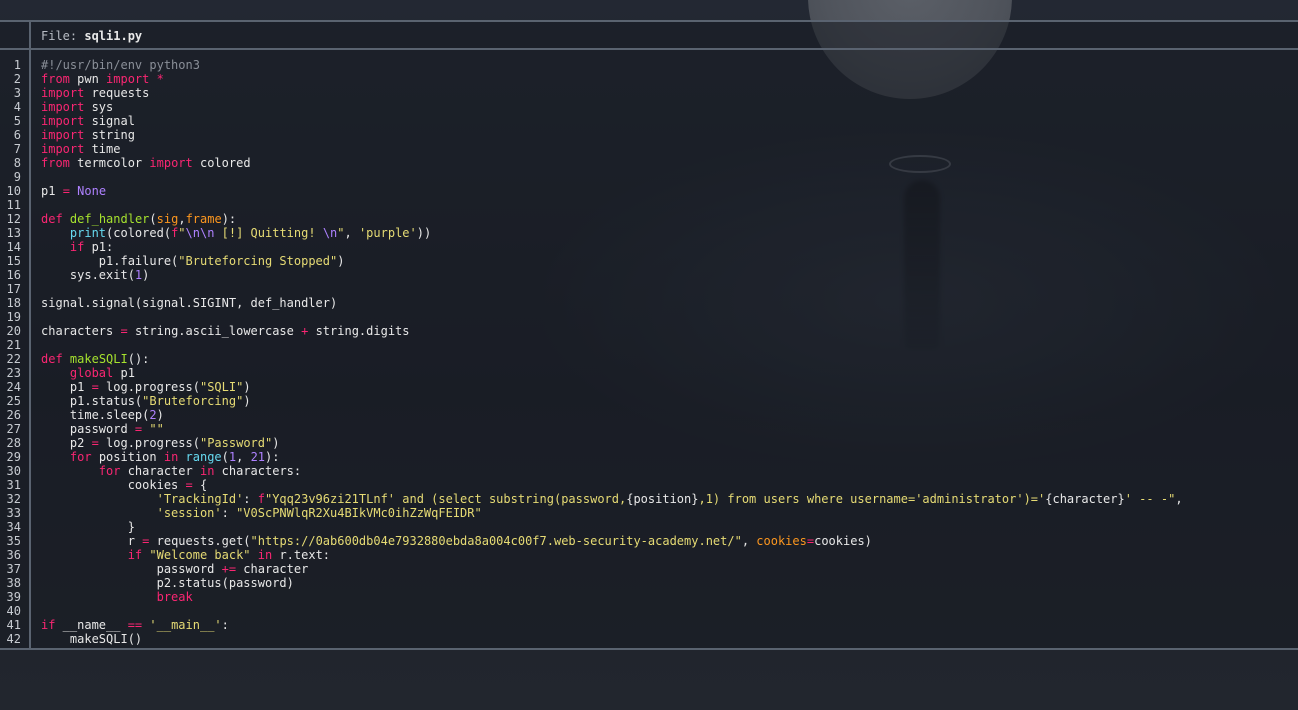  Describe the element at coordinates (102, 149) in the screenshot. I see `code-token: time` at that location.